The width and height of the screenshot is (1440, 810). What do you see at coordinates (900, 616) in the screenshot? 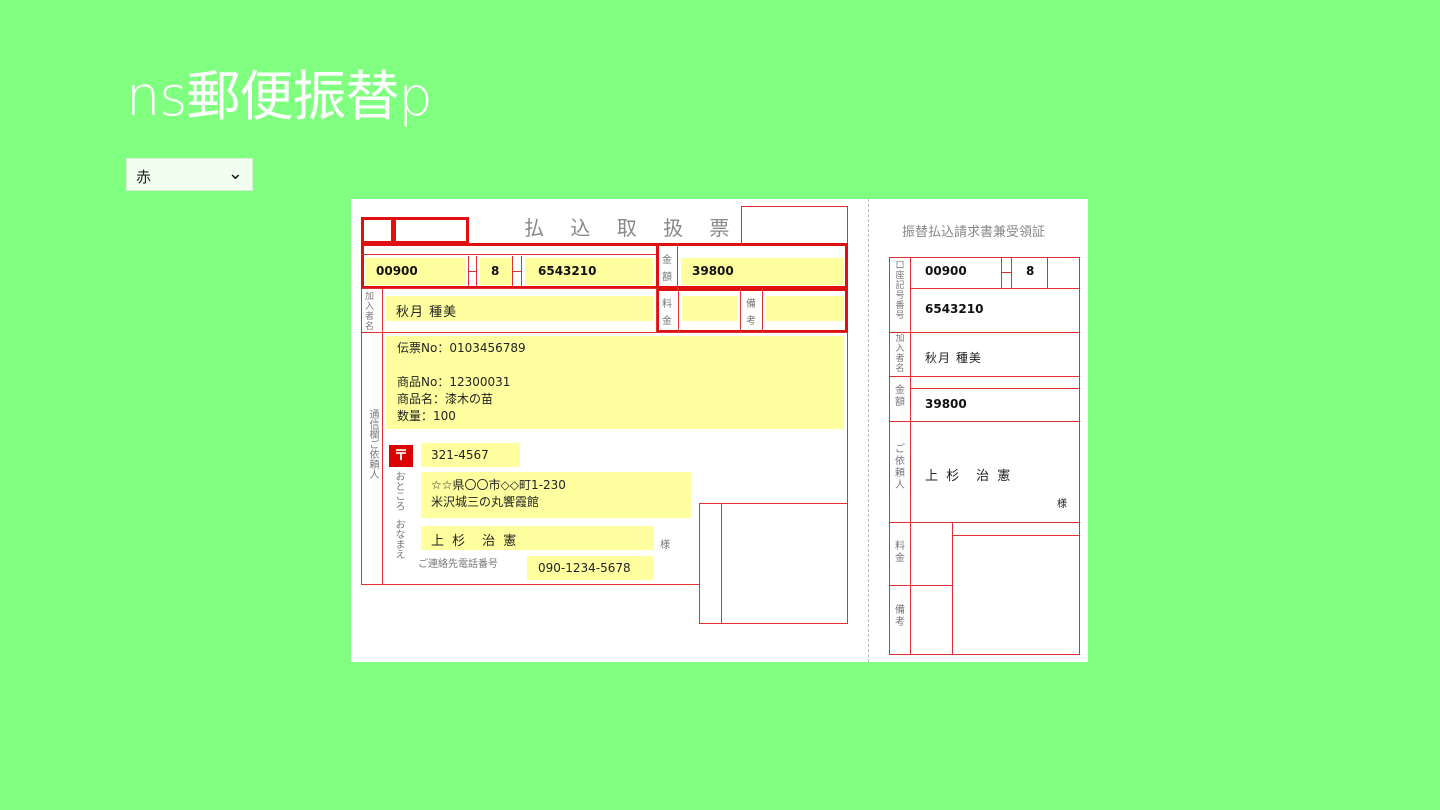
I see `receipt-remarks-label: 備考` at bounding box center [900, 616].